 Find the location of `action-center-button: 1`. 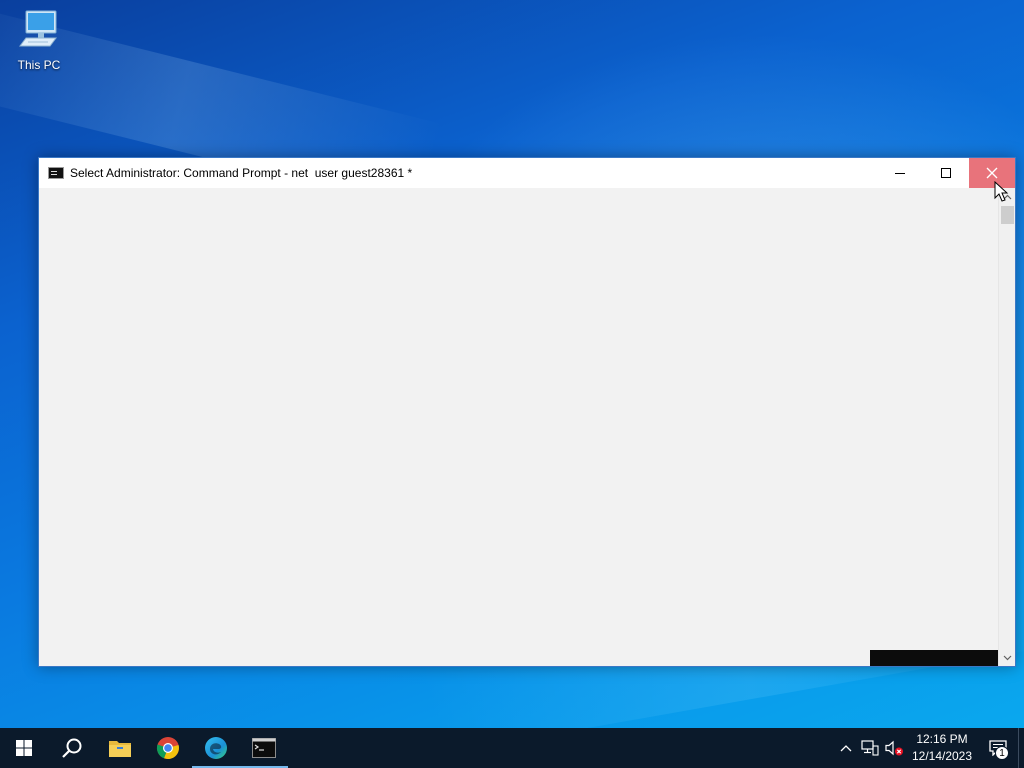

action-center-button: 1 is located at coordinates (998, 748).